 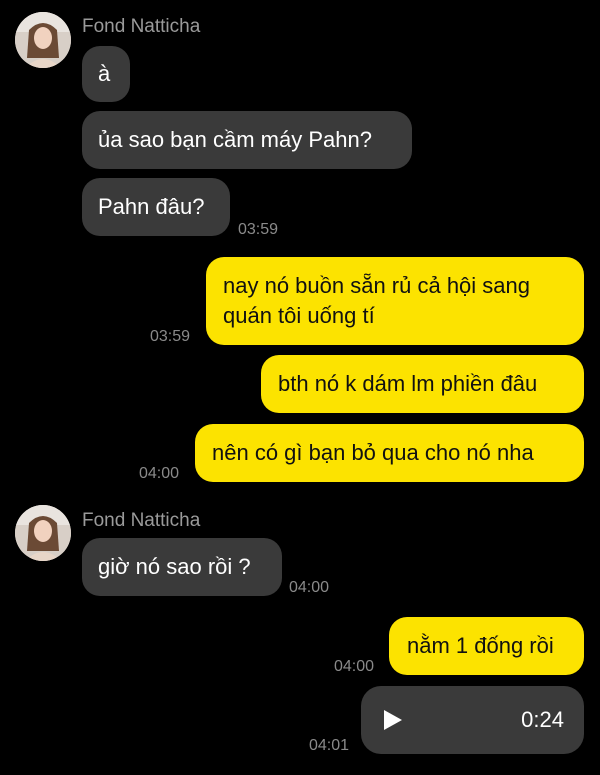 I want to click on incoming-message: ủa sao bạn cầm máy Pahn?, so click(x=247, y=140).